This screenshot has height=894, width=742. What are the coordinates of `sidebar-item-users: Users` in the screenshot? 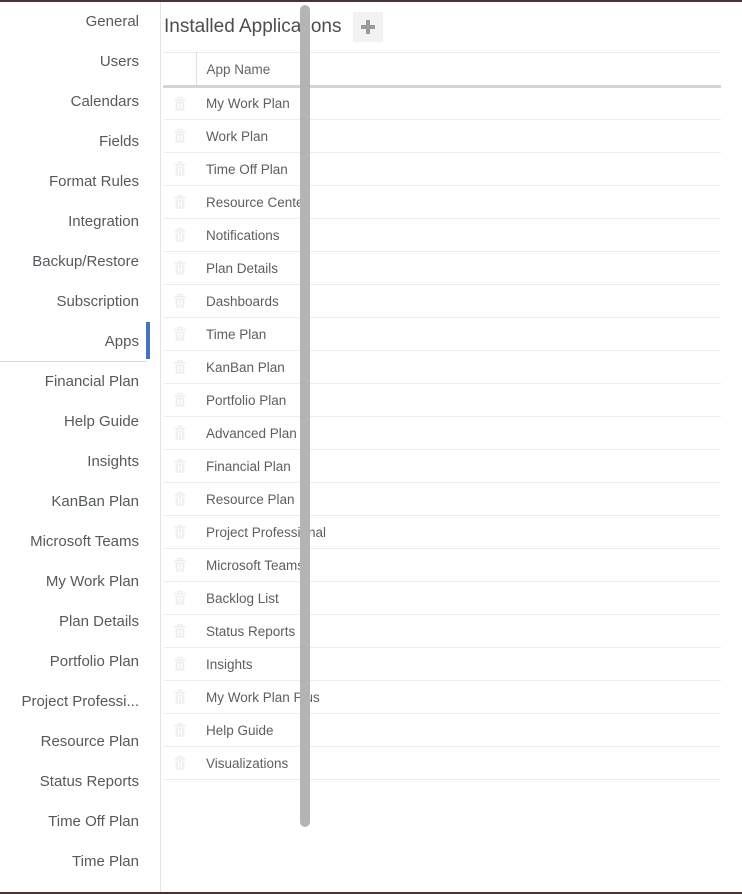 It's located at (73, 62).